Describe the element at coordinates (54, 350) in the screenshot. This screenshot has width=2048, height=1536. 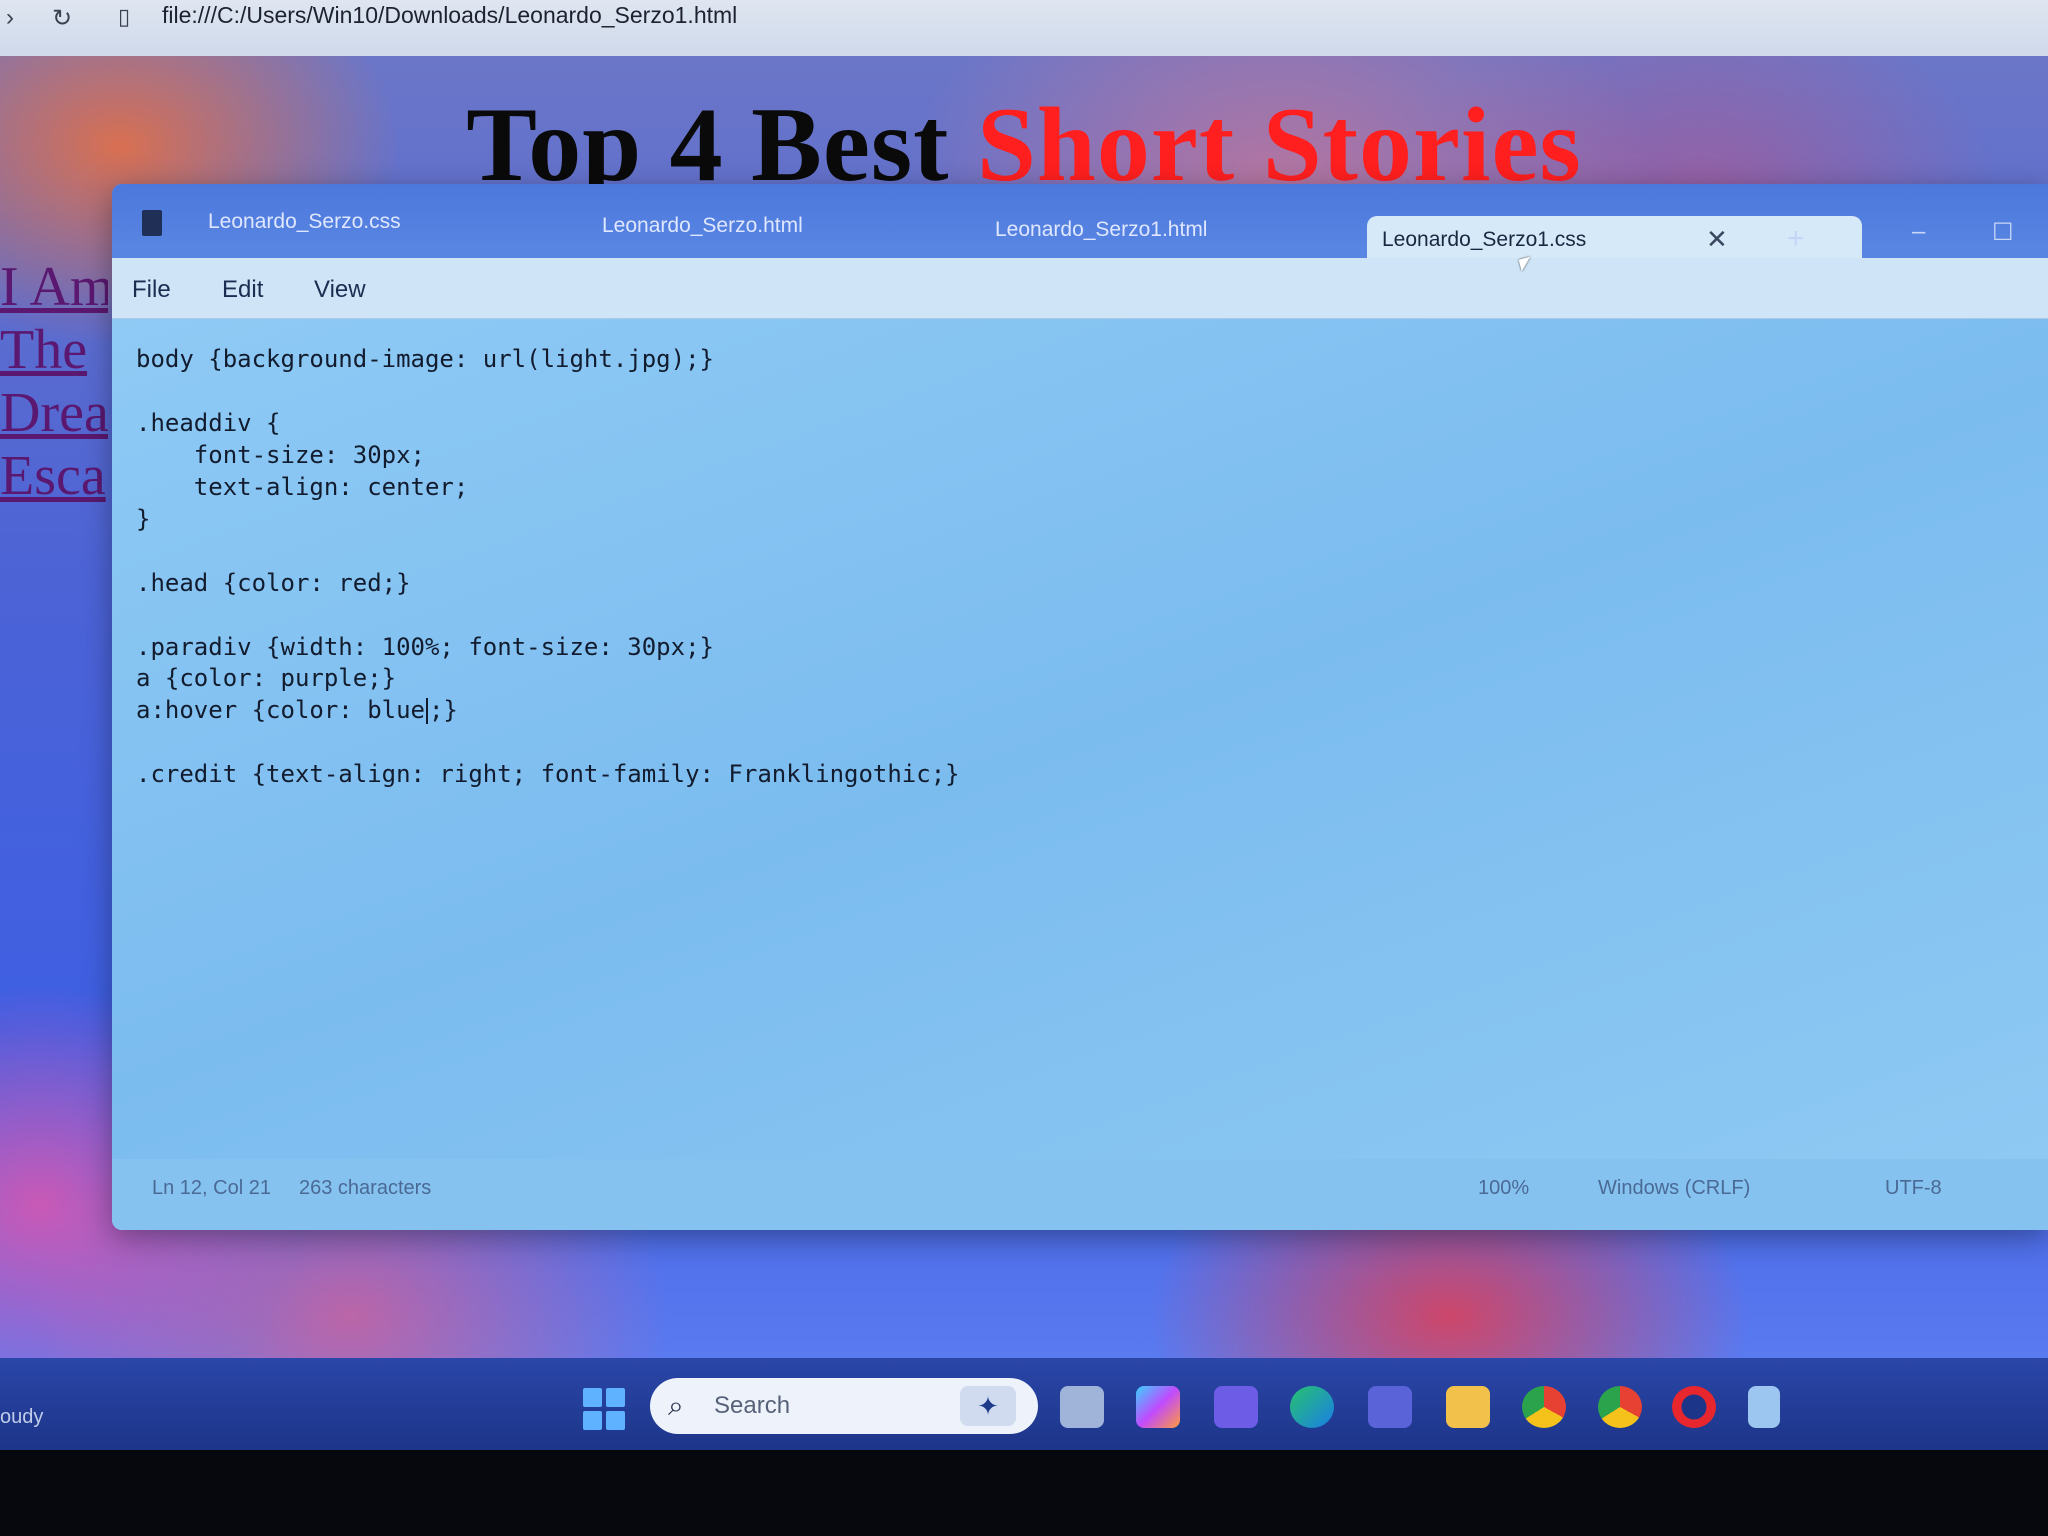
I see `story-link: The` at that location.